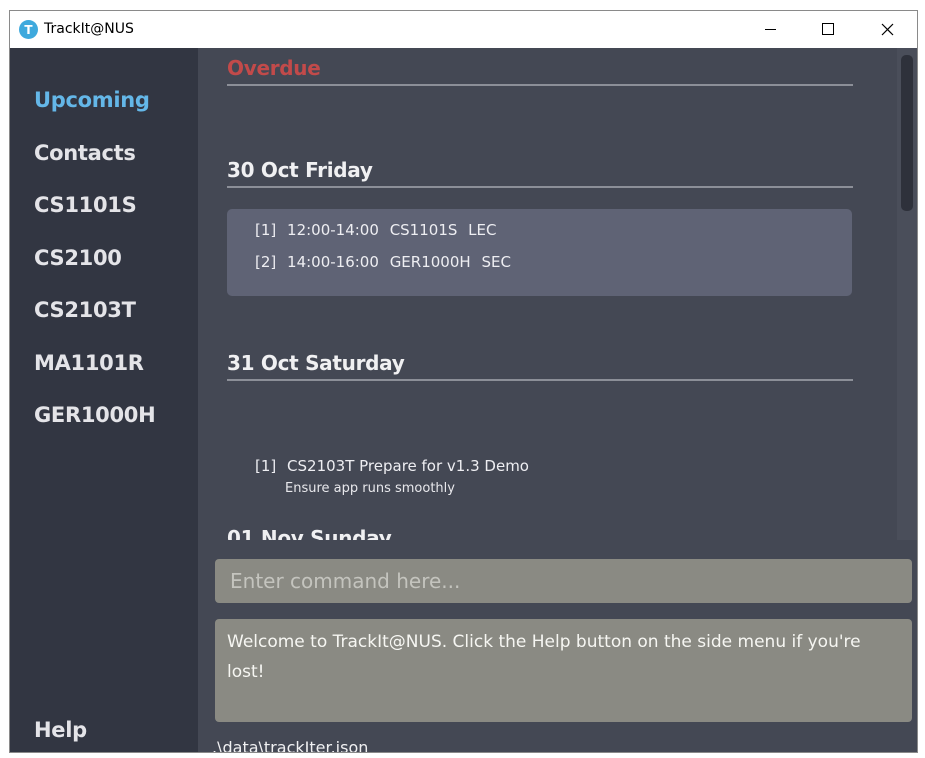  What do you see at coordinates (60, 730) in the screenshot?
I see `help-button: Help` at bounding box center [60, 730].